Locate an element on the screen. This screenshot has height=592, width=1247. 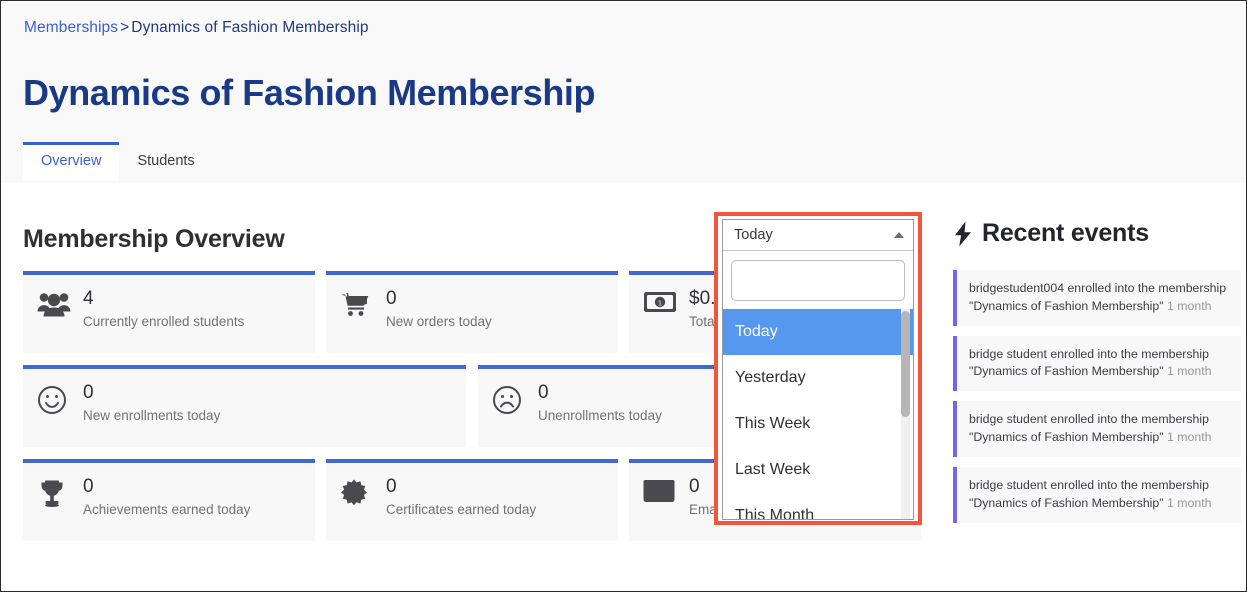
stat-card-body: 0 New orders today is located at coordinates (438, 309).